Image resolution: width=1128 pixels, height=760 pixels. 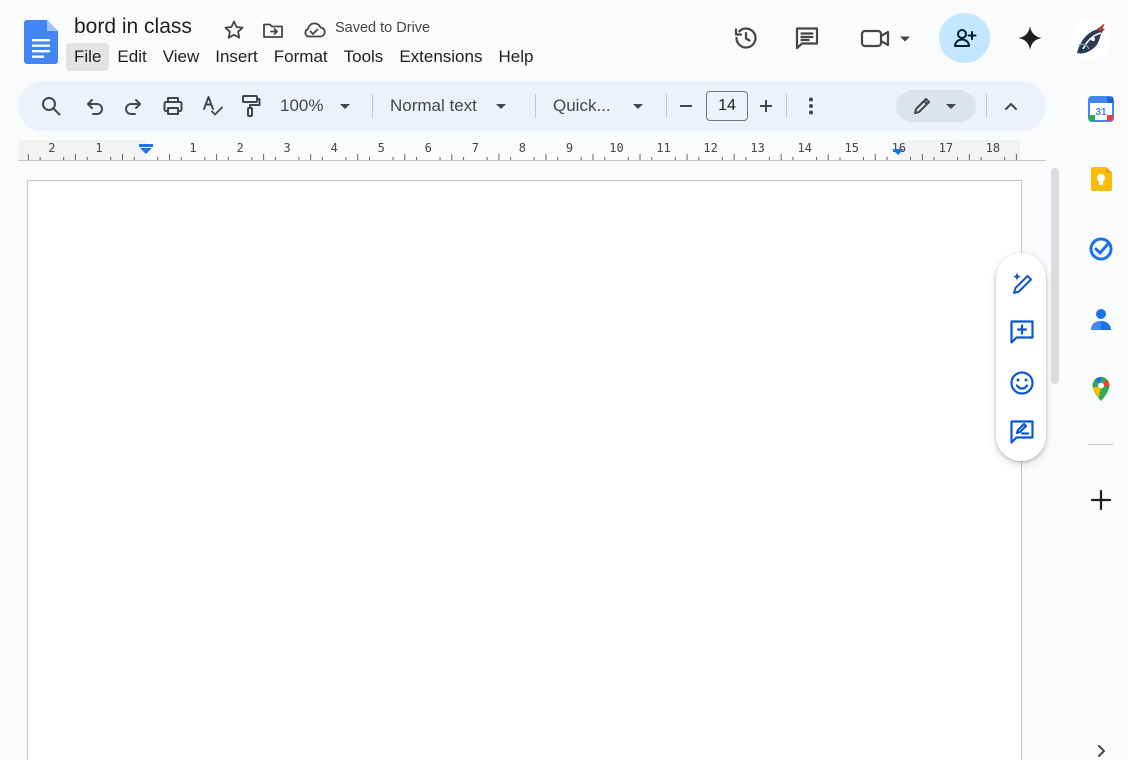 I want to click on sparkle-icon, so click(x=1030, y=38).